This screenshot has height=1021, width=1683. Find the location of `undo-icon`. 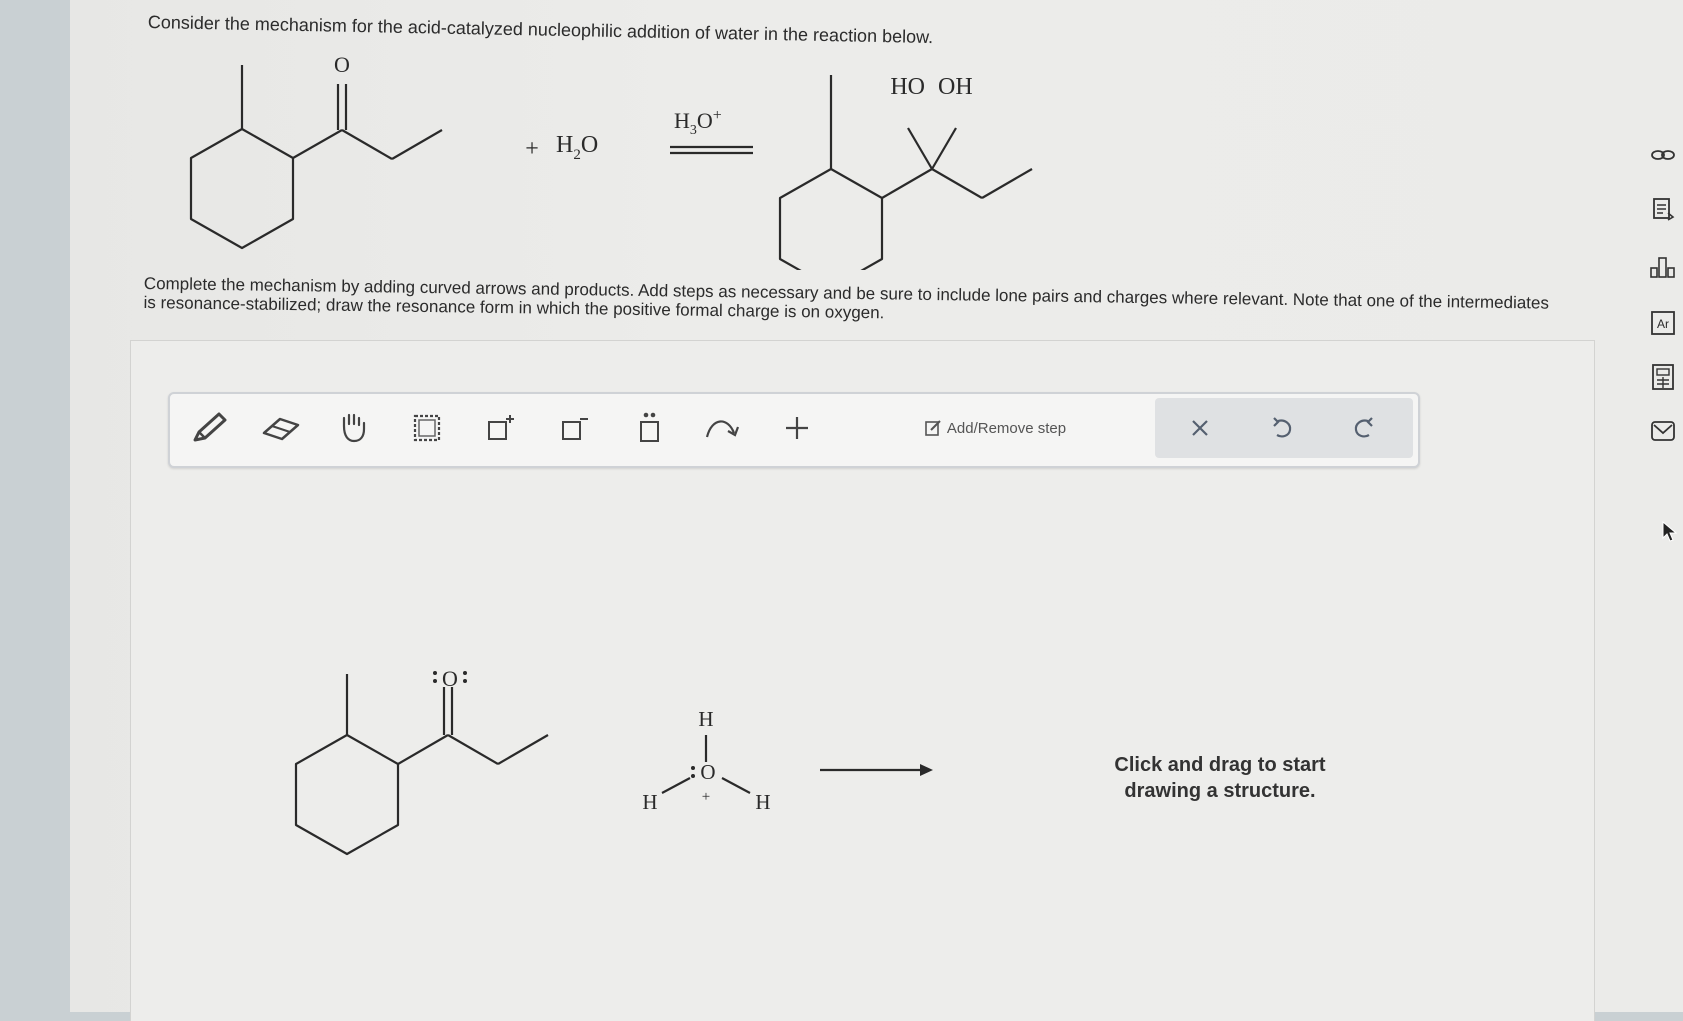

undo-icon is located at coordinates (1282, 427).